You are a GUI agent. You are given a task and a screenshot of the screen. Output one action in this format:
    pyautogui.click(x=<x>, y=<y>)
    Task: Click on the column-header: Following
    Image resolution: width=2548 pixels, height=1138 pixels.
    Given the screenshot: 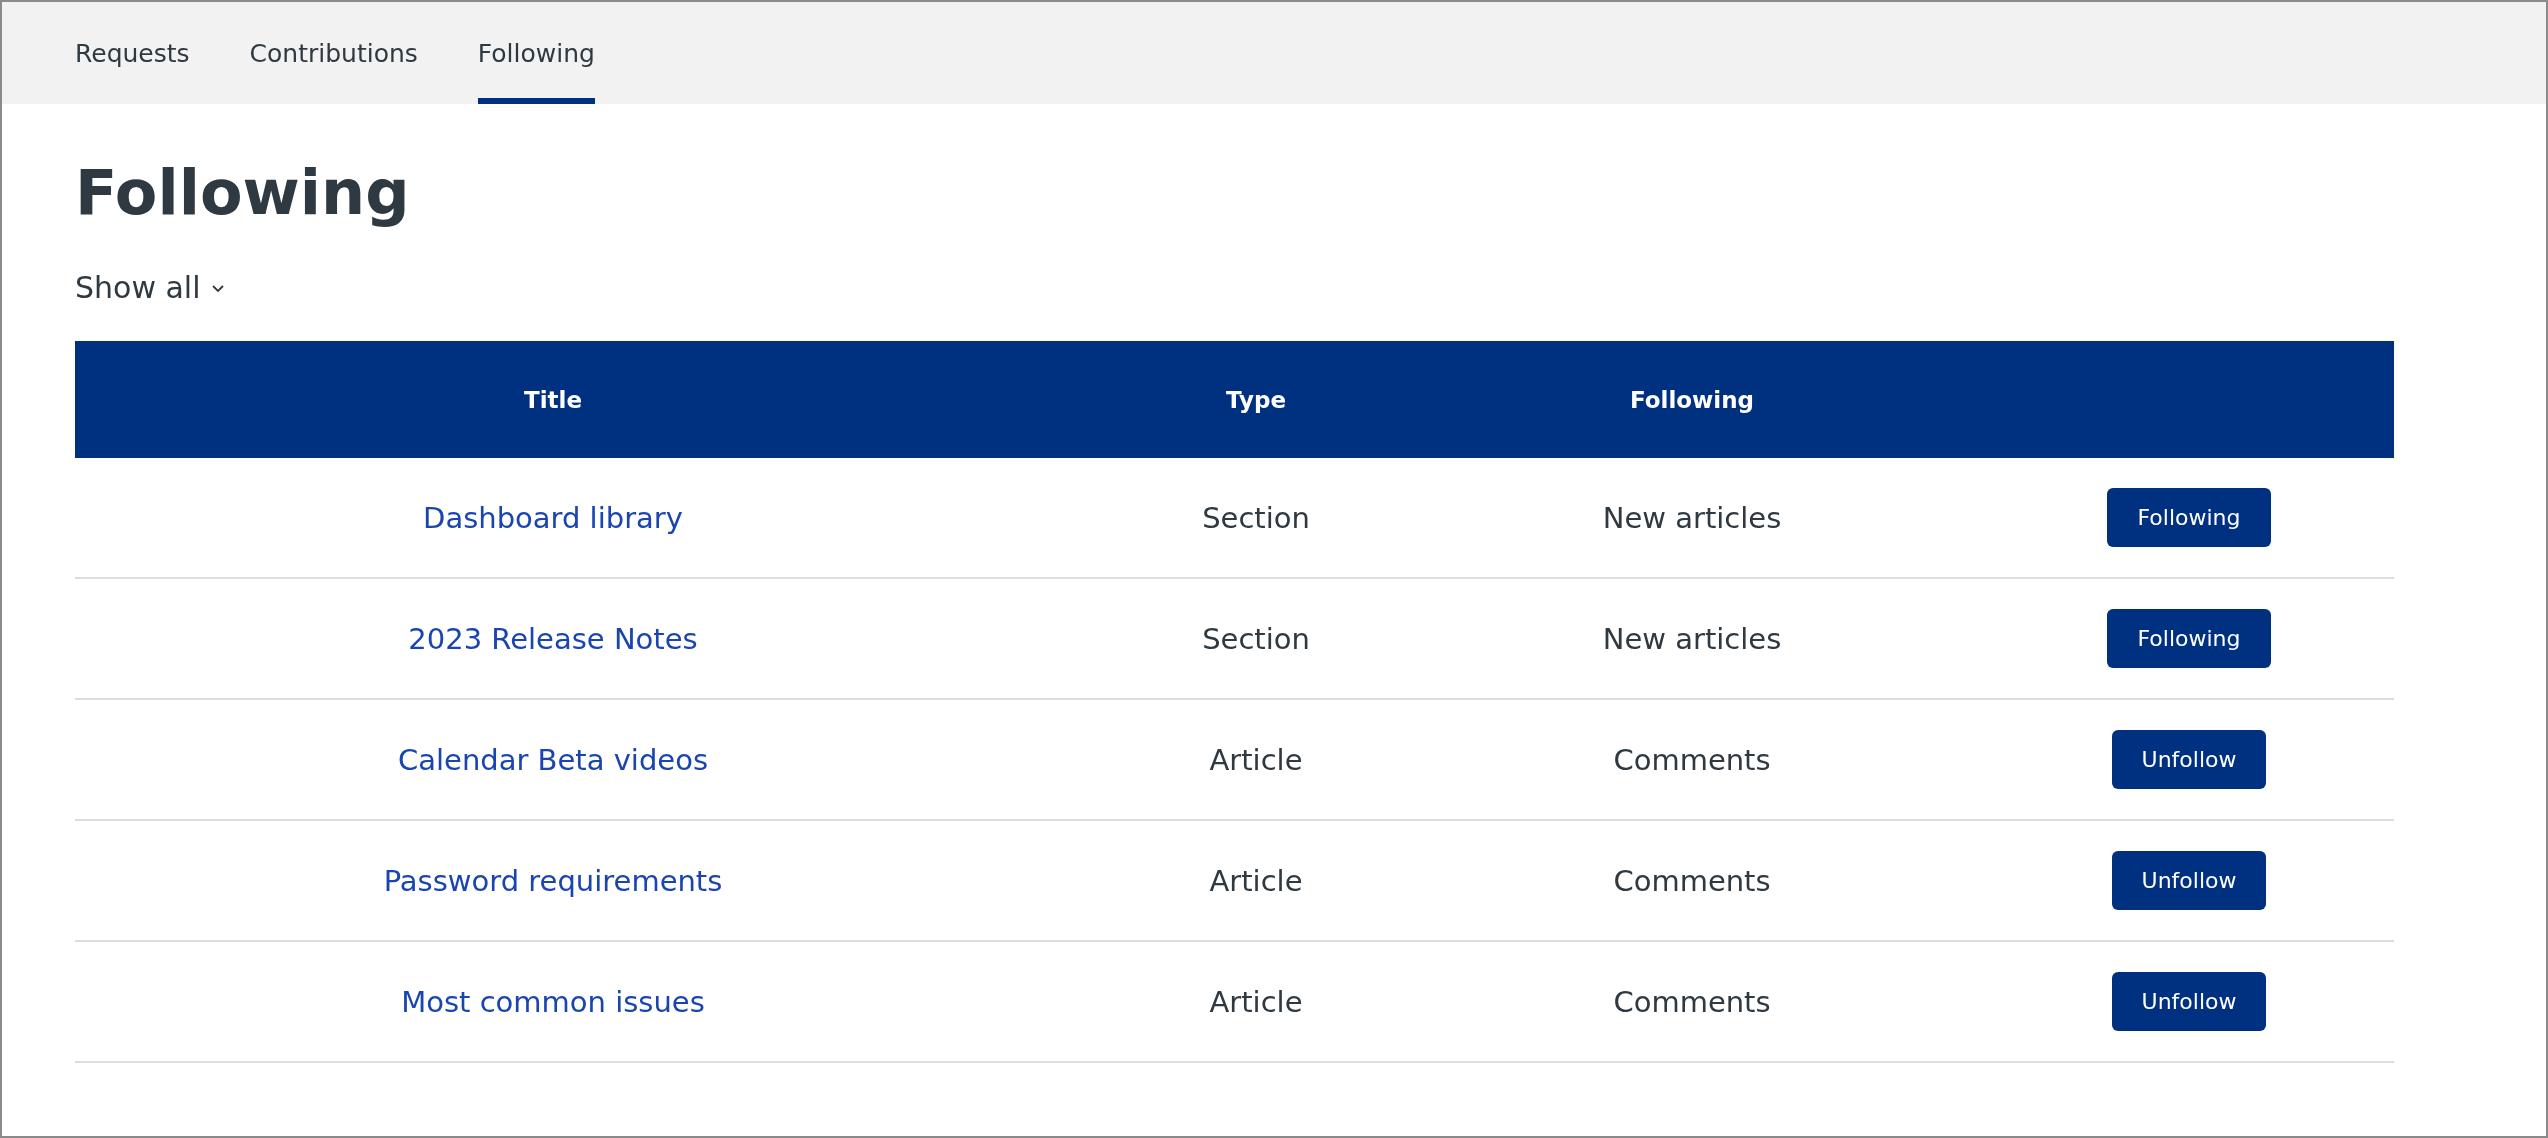 What is the action you would take?
    pyautogui.click(x=1692, y=399)
    